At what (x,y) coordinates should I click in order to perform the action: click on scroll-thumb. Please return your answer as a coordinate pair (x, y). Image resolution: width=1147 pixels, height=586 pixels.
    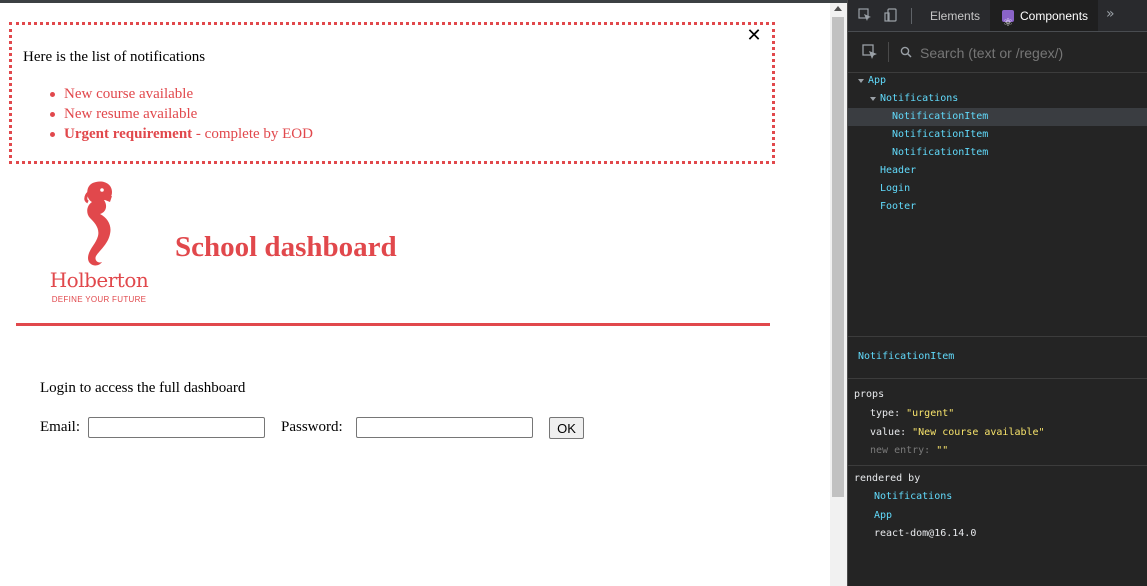
    Looking at the image, I should click on (838, 257).